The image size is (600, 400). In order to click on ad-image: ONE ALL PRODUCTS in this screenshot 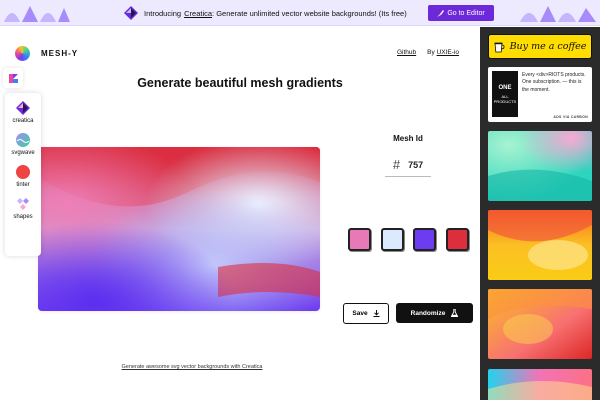, I will do `click(505, 94)`.